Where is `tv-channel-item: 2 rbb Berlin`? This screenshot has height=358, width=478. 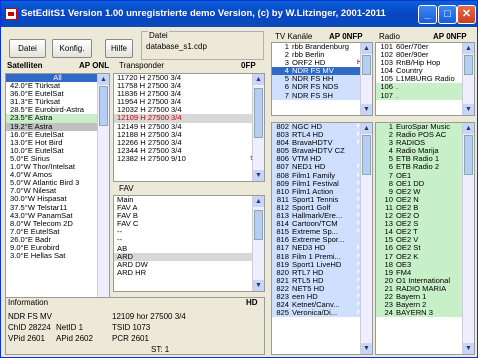
tv-channel-item: 2 rbb Berlin is located at coordinates (322, 55).